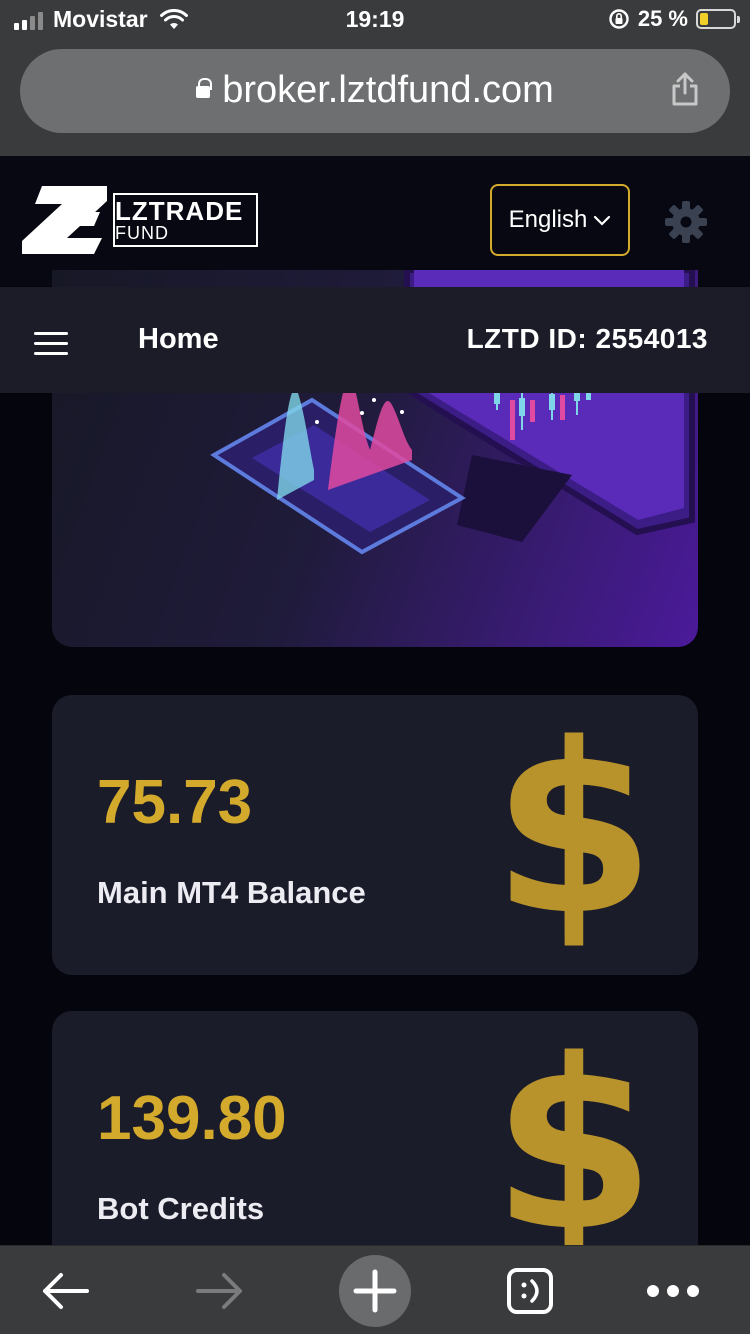  I want to click on language-select: English, so click(560, 220).